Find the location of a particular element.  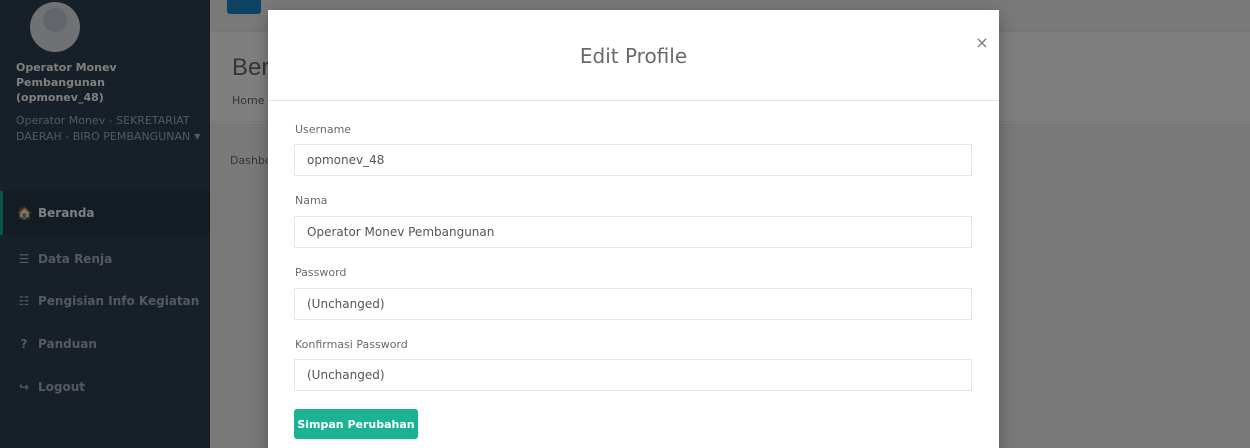

modal-header: Edit Profile × is located at coordinates (633, 55).